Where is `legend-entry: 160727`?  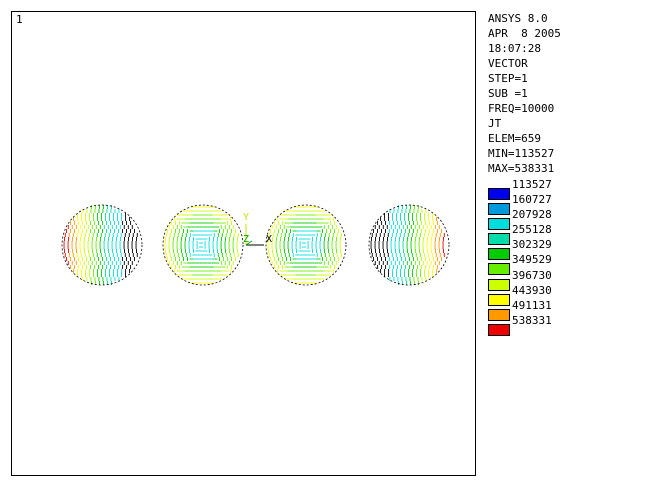
legend-entry: 160727 is located at coordinates (568, 204).